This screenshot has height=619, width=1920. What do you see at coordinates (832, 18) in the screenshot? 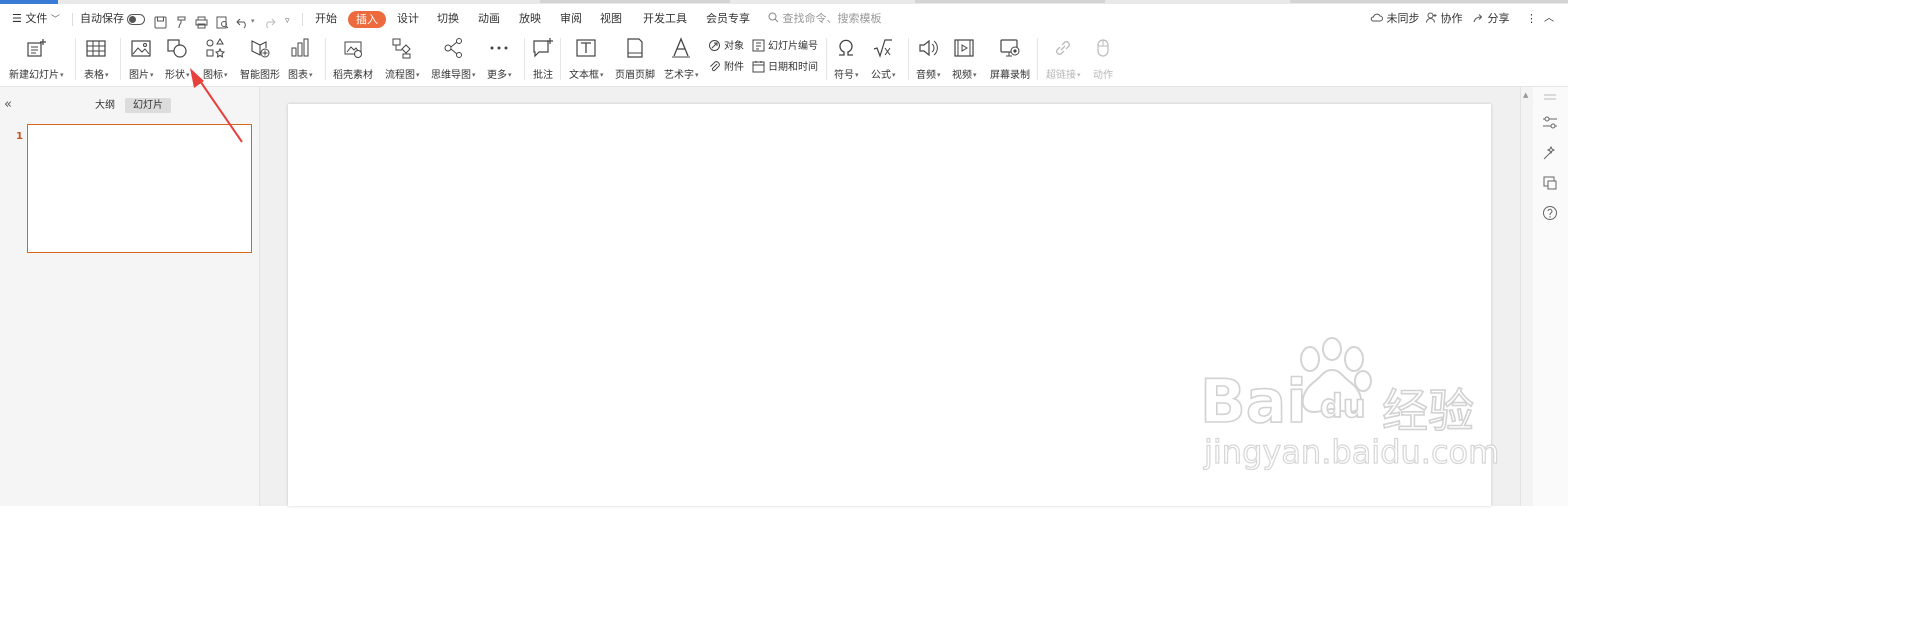
I see `search-placeholder: 查找命令、搜索模板` at bounding box center [832, 18].